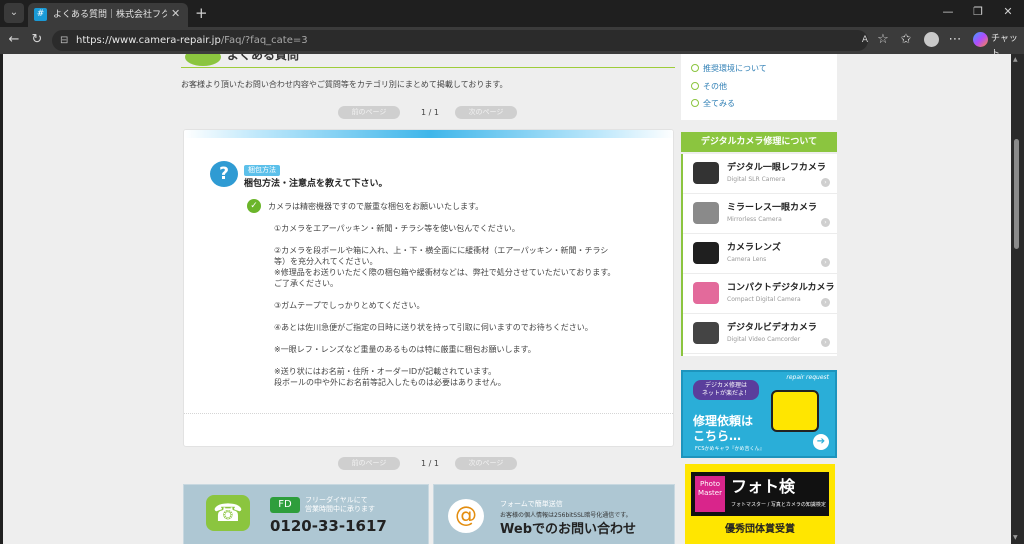  Describe the element at coordinates (883, 40) in the screenshot. I see `favorite-star-icon: ☆` at that location.